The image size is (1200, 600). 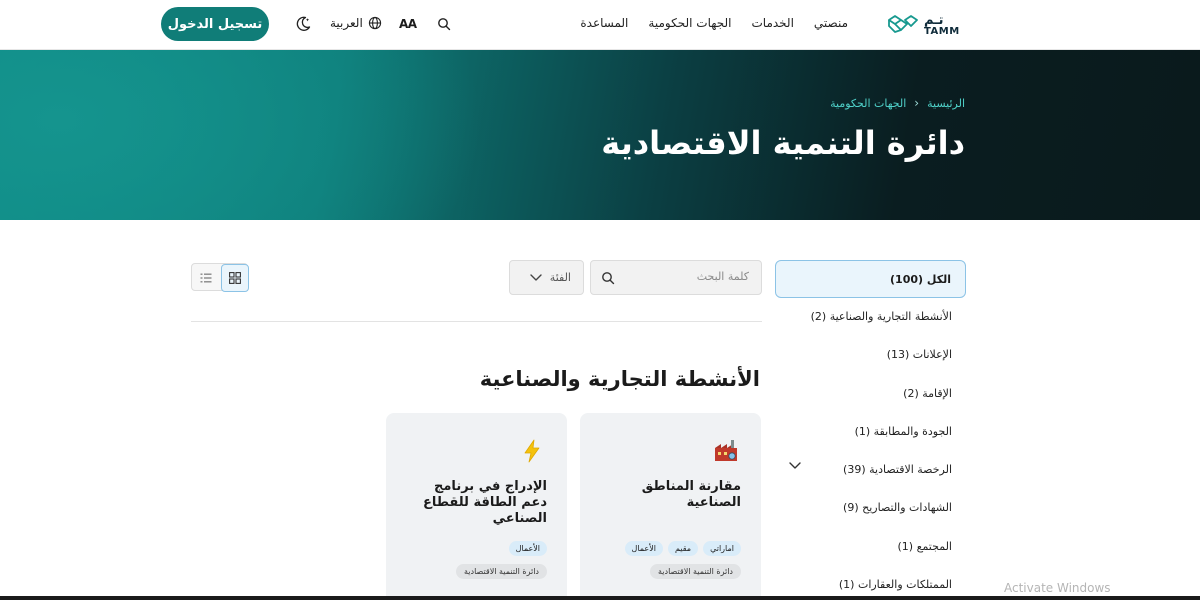 I want to click on section-title: الأنشطة التجارية والصناعية, so click(x=619, y=379).